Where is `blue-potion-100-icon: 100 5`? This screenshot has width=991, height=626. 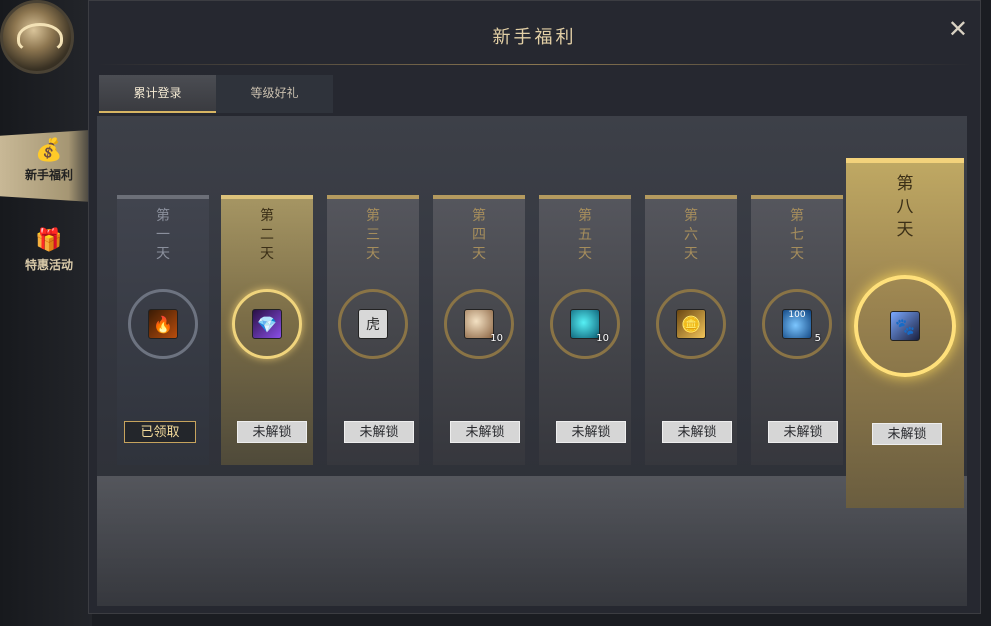 blue-potion-100-icon: 100 5 is located at coordinates (801, 326).